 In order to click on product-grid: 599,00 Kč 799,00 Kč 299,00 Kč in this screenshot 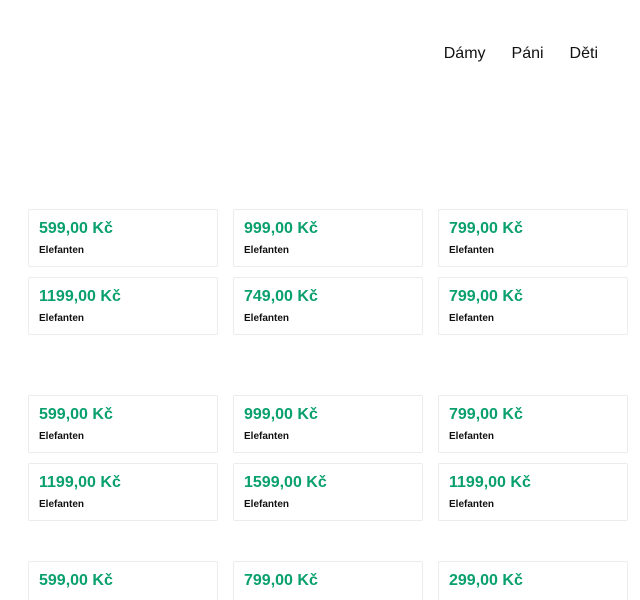, I will do `click(328, 580)`.